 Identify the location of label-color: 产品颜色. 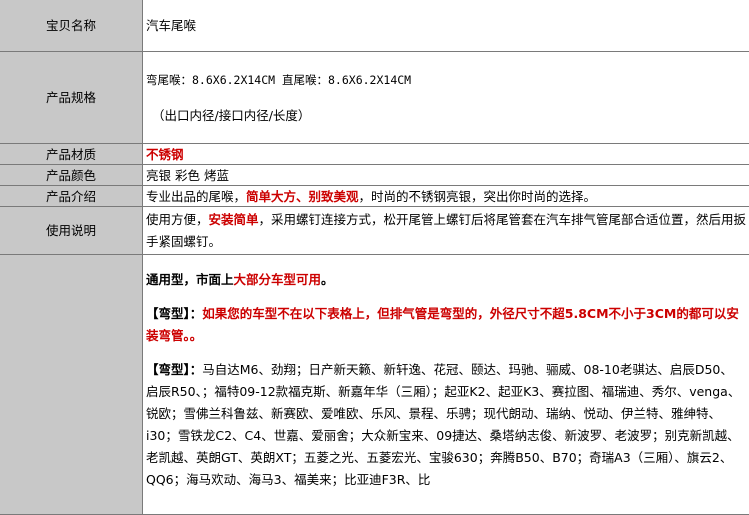
(71, 175).